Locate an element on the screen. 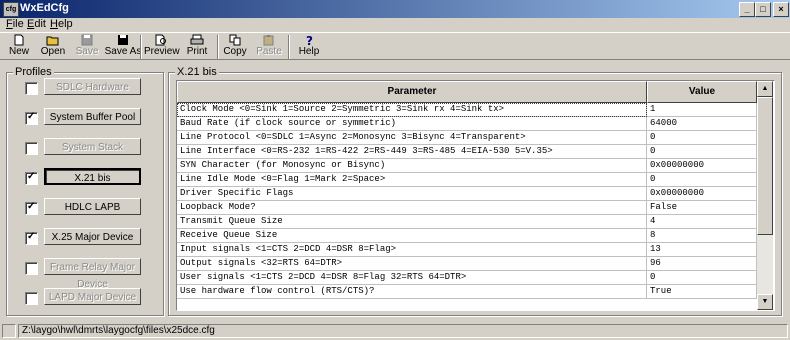  parameter-cell: Use hardware flow control (RTS/CTS)? is located at coordinates (412, 292).